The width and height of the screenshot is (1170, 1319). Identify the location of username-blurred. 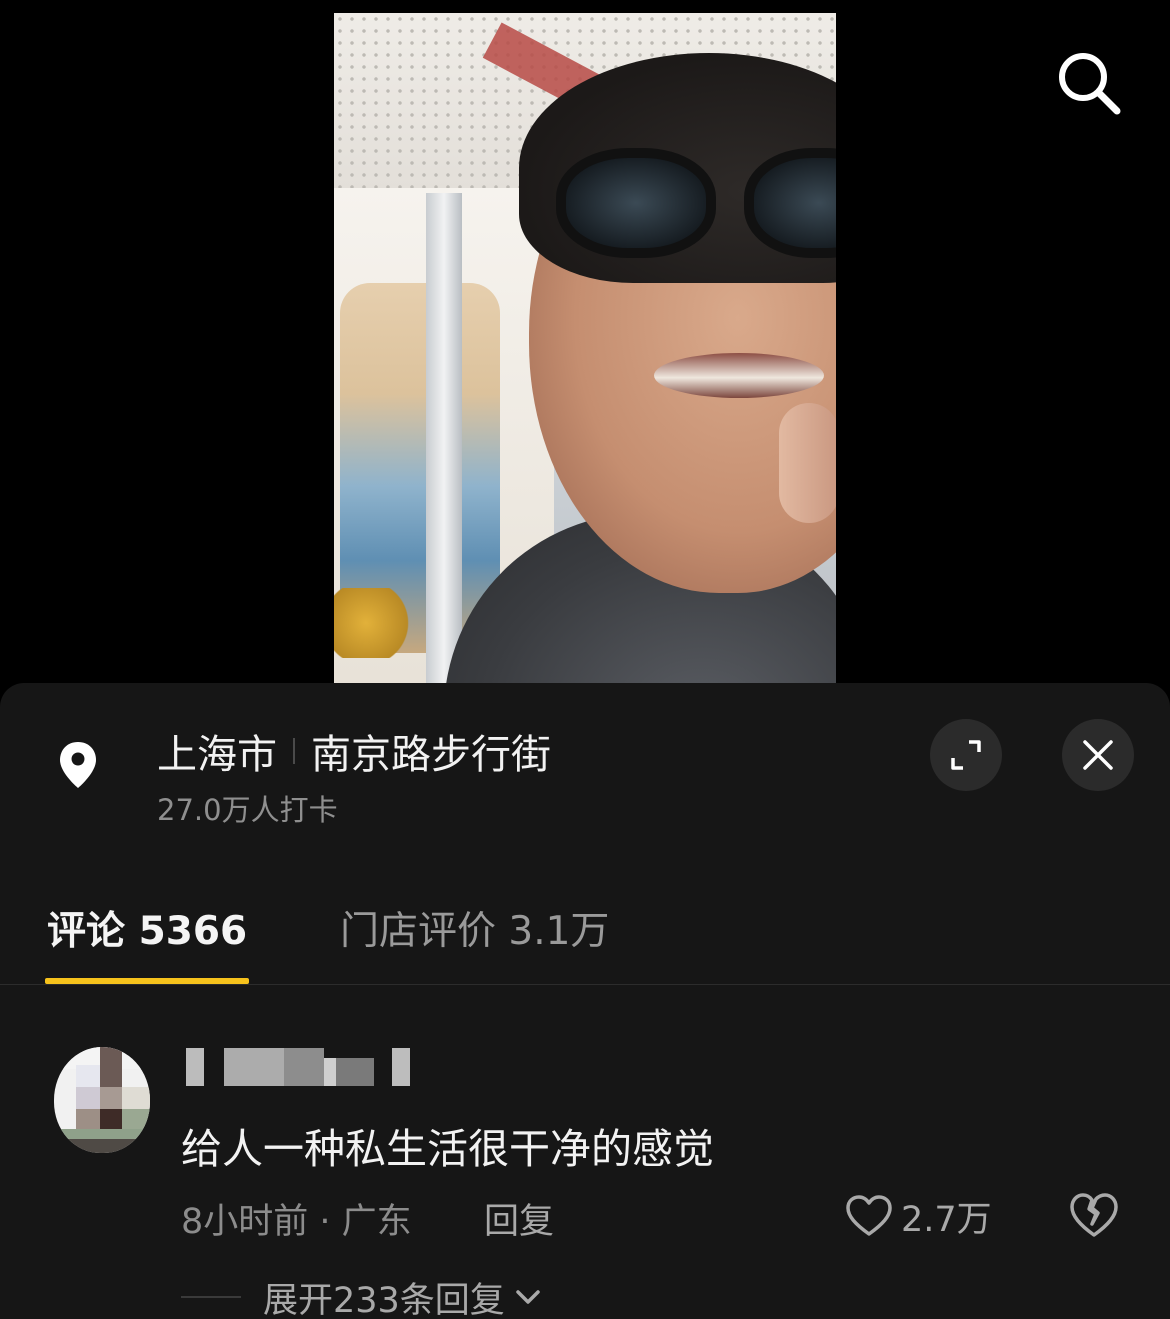
(300, 1067).